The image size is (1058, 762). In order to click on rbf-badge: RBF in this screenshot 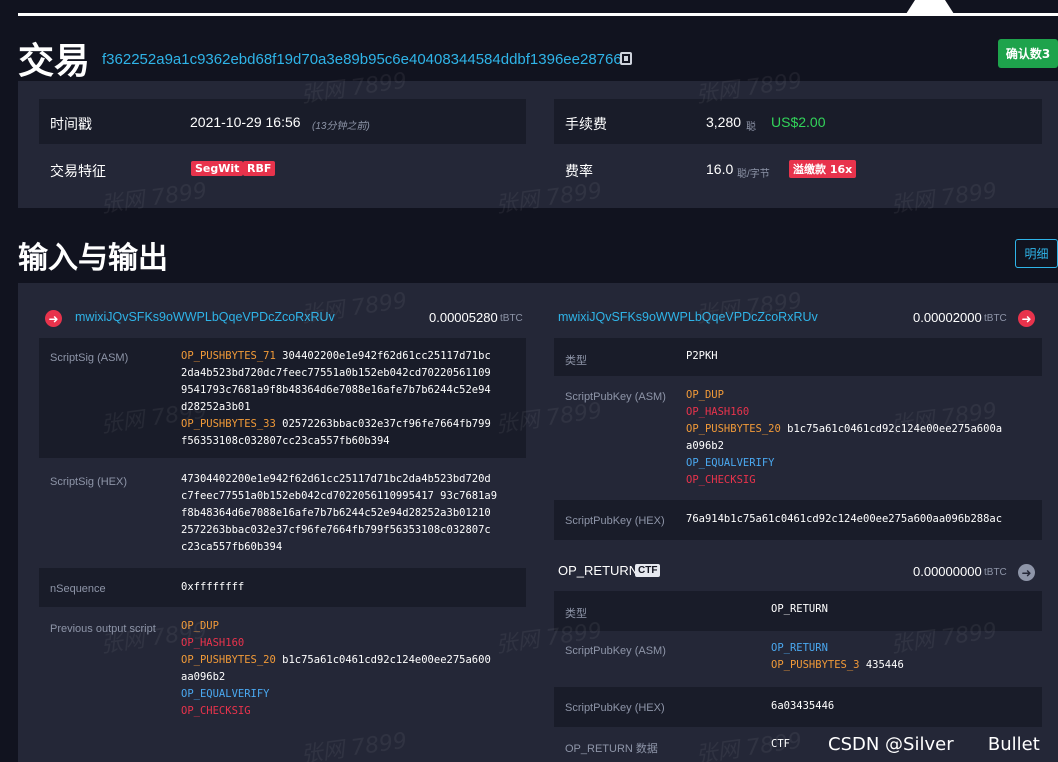, I will do `click(259, 168)`.